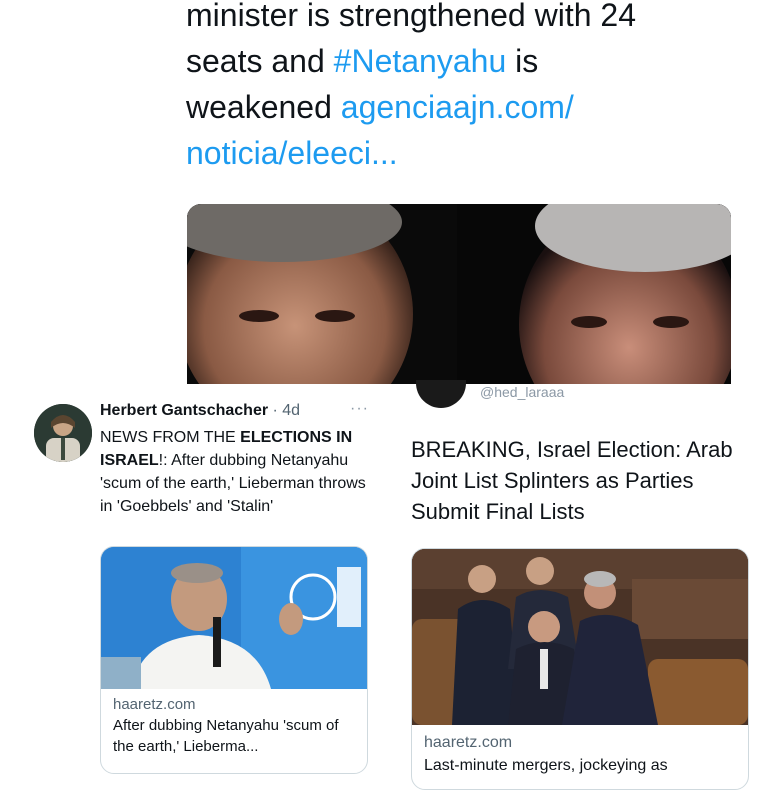  What do you see at coordinates (457, 107) in the screenshot?
I see `article-link-part-1: agenciaajn.com/` at bounding box center [457, 107].